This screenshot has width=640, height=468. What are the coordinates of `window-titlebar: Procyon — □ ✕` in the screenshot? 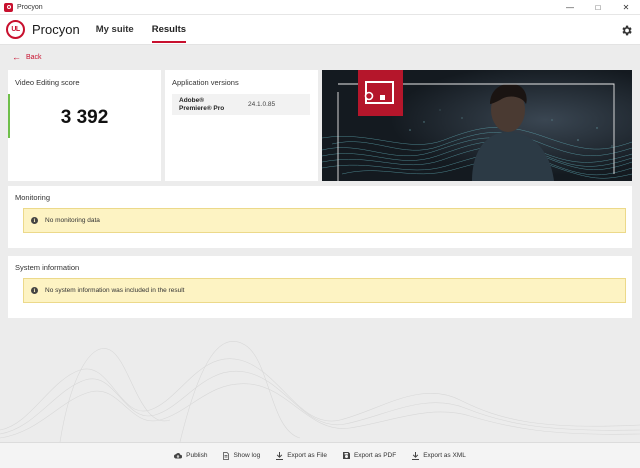 It's located at (320, 7).